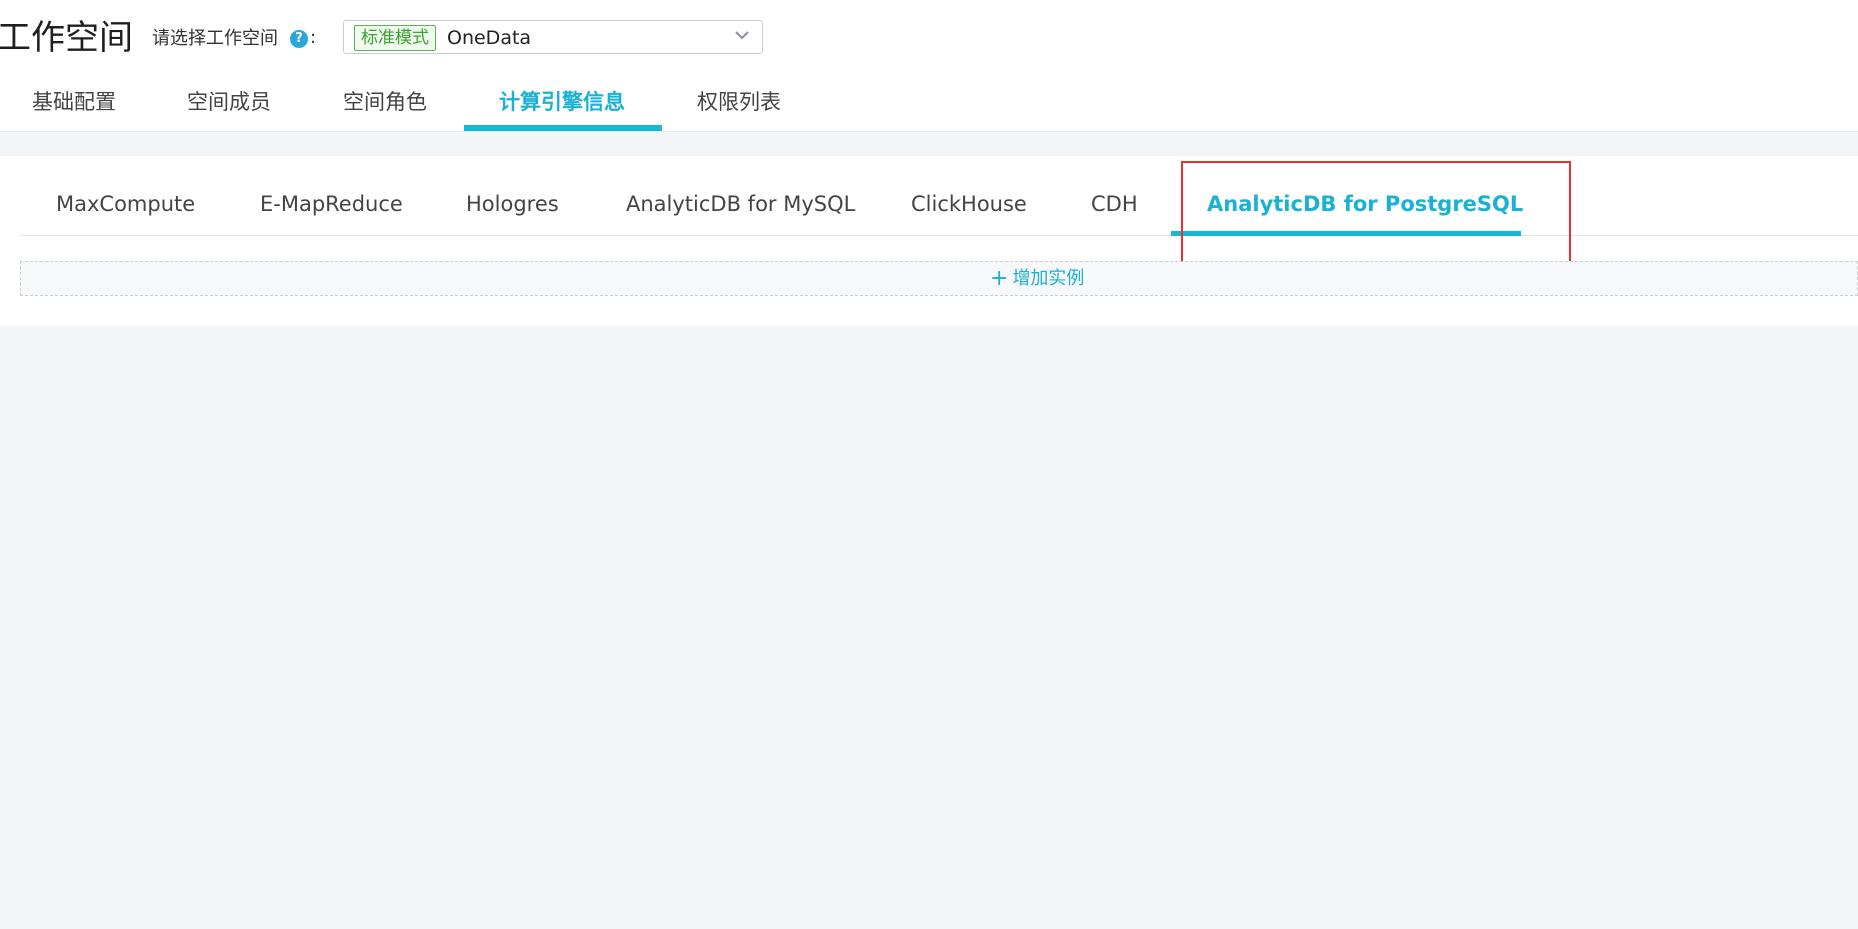  I want to click on engine-tab-analyticdb-mysql: AnalyticDB for MySQL, so click(740, 204).